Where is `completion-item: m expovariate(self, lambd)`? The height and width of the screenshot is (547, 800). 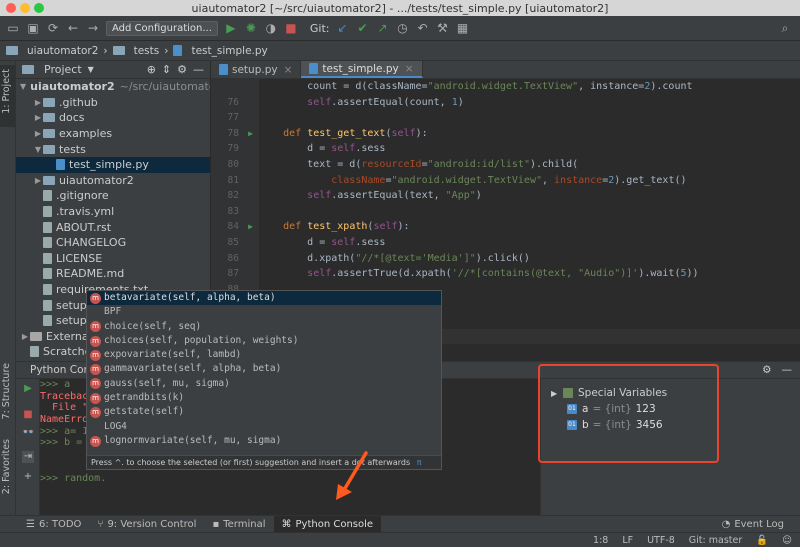
completion-item: m expovariate(self, lambd) is located at coordinates (264, 355).